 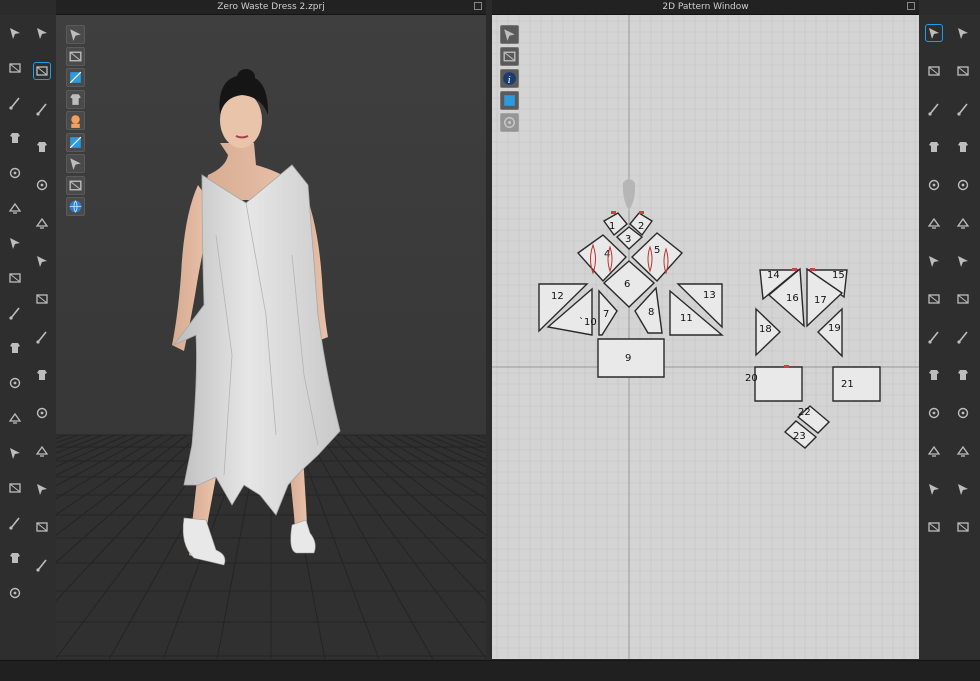 I want to click on polygon-icon, so click(x=934, y=109).